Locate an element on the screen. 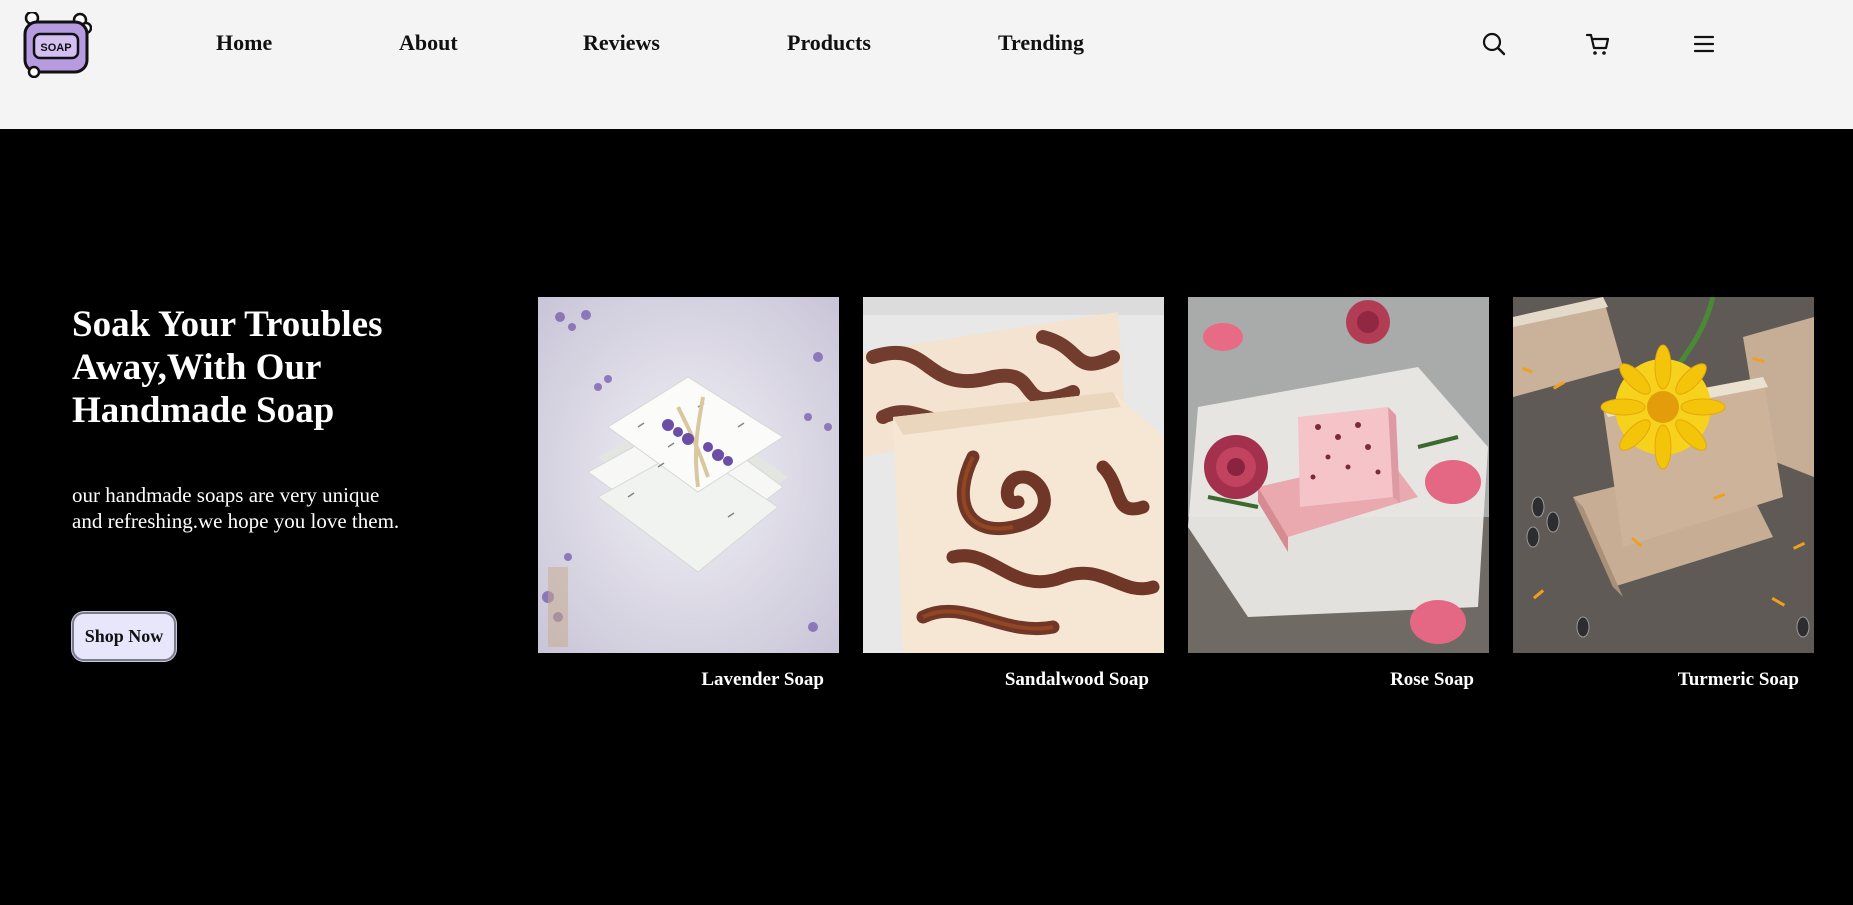 Image resolution: width=1853 pixels, height=905 pixels. cart-icon is located at coordinates (1598, 44).